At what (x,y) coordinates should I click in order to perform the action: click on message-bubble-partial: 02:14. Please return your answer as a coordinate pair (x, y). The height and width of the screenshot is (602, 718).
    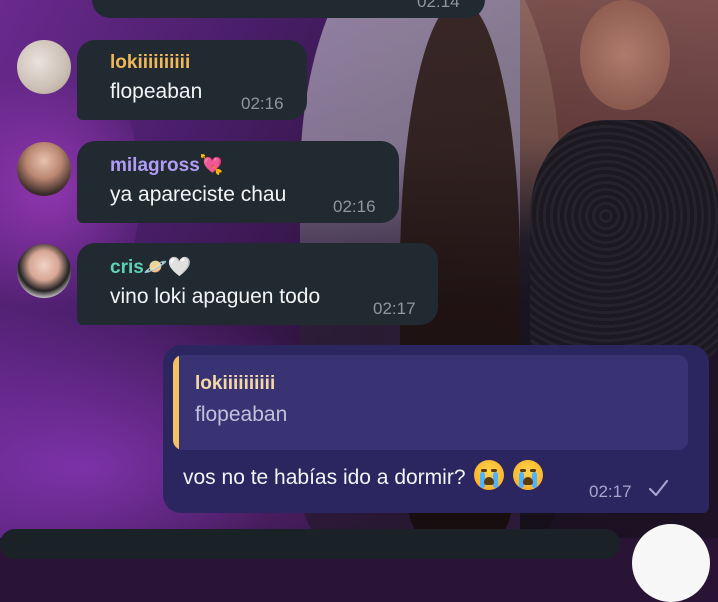
    Looking at the image, I should click on (288, 9).